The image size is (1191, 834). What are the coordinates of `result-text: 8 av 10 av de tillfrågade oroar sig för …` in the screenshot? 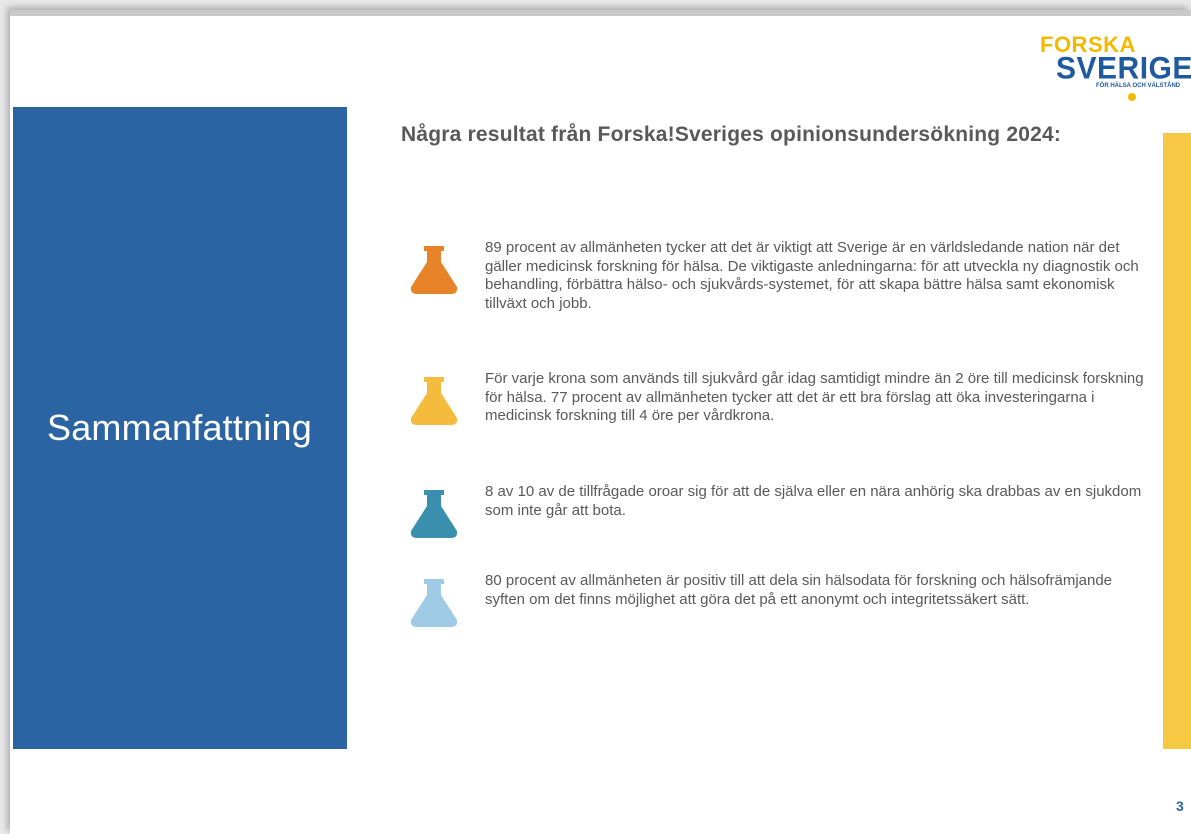 It's located at (813, 501).